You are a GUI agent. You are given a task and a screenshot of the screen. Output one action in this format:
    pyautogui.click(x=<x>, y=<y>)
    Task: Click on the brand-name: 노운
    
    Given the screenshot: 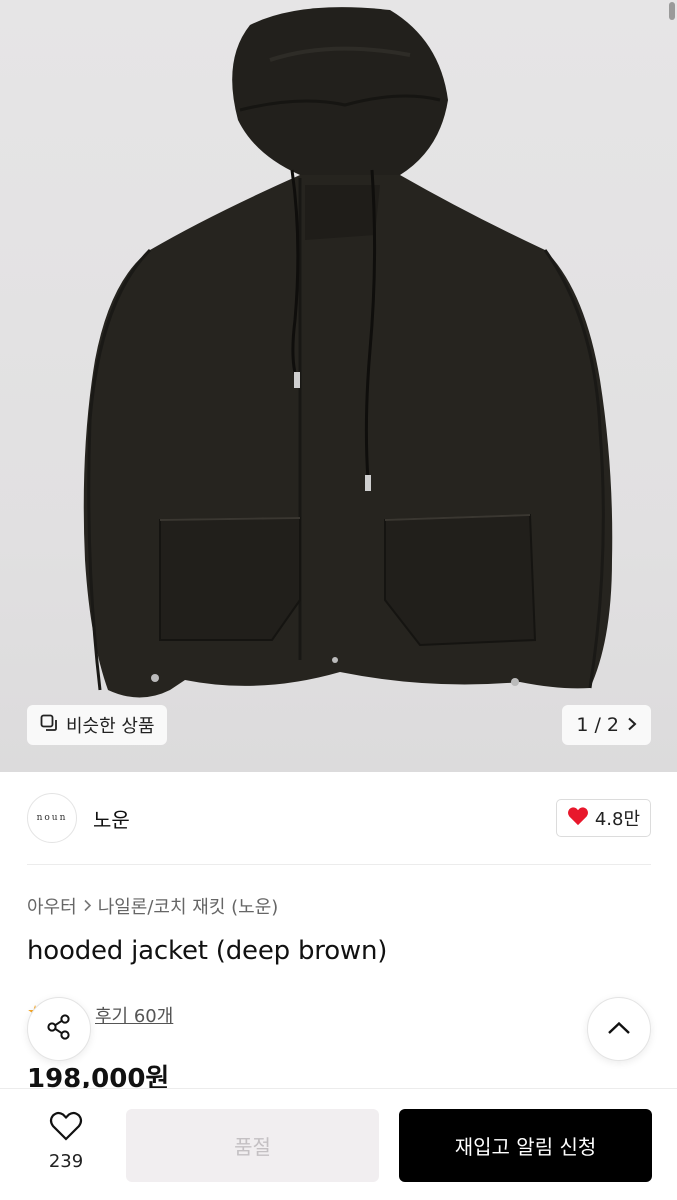 What is the action you would take?
    pyautogui.click(x=111, y=818)
    